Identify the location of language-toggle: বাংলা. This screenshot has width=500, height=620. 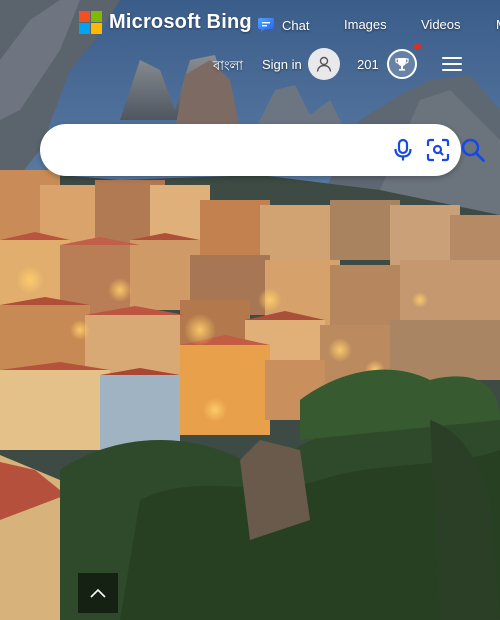
(228, 67).